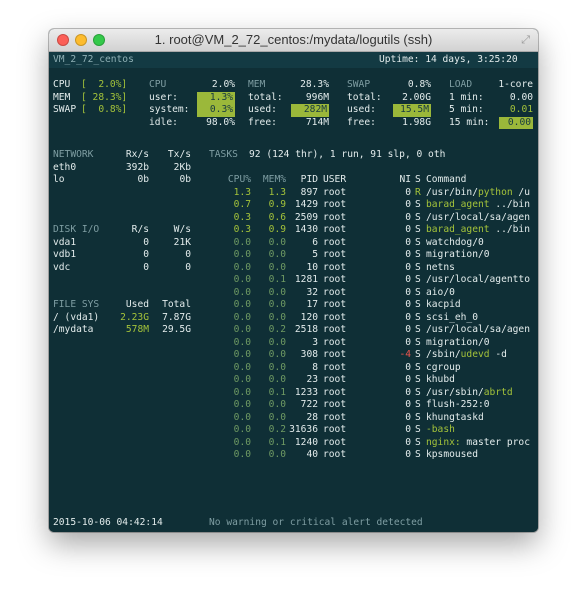 The image size is (586, 600). I want to click on process-row: 0.0 0.0 40 root 0 Skpsmoused, so click(293, 455).